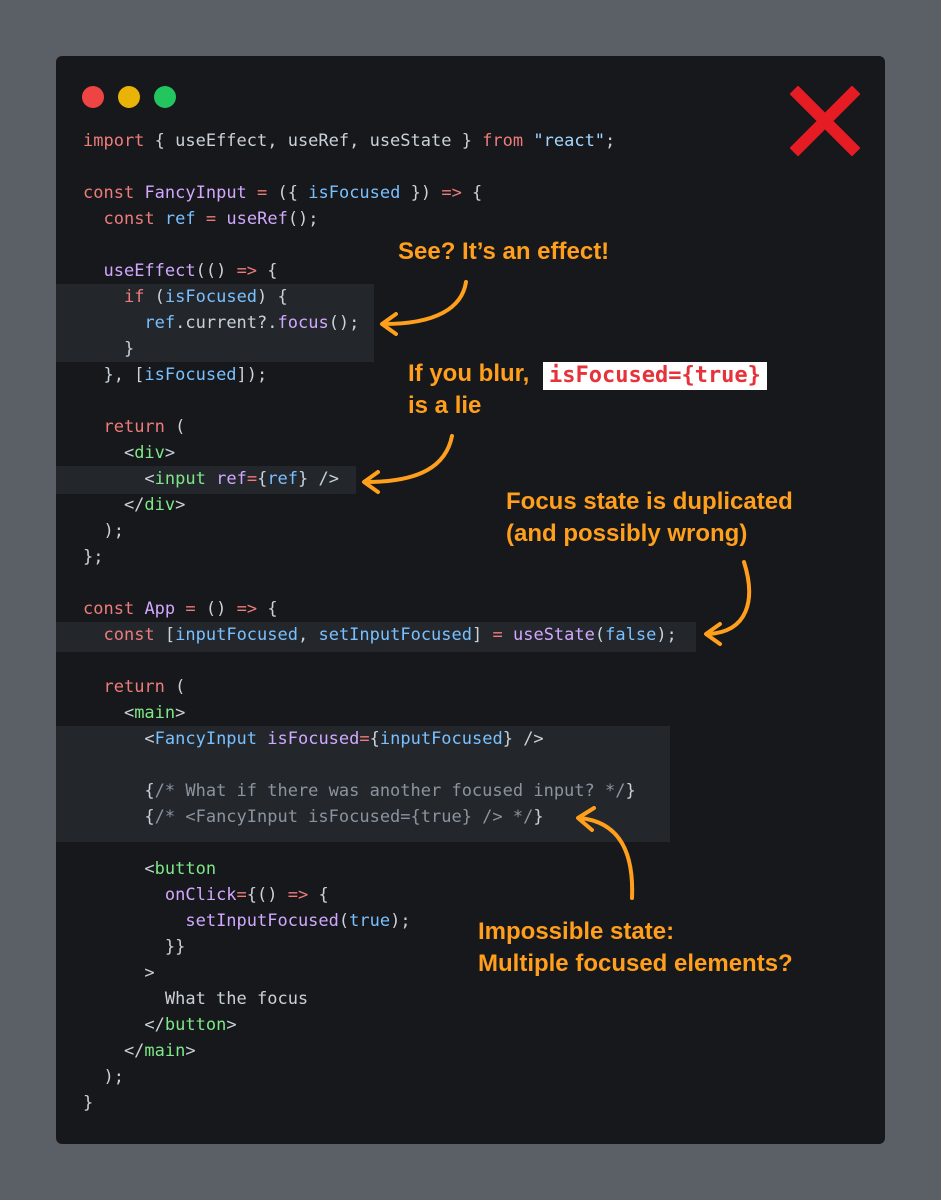  I want to click on code-token: div, so click(149, 453).